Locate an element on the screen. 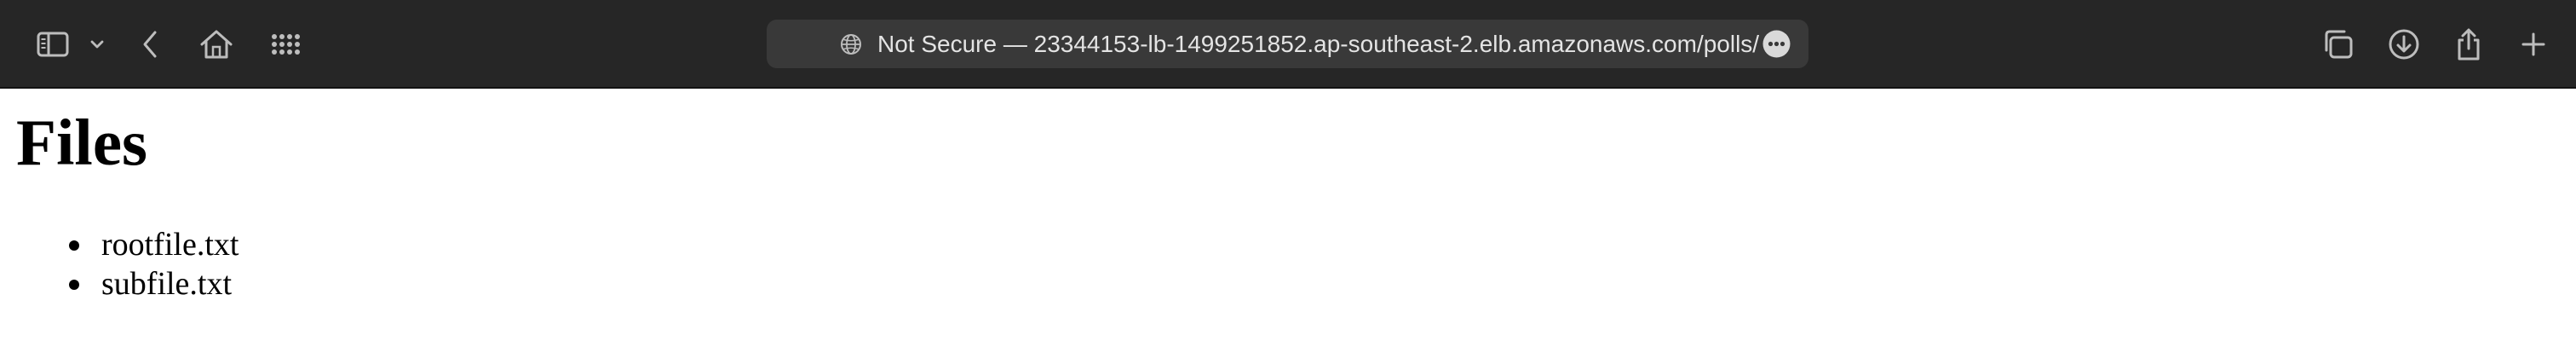 Image resolution: width=2576 pixels, height=341 pixels. download-icon is located at coordinates (2404, 45).